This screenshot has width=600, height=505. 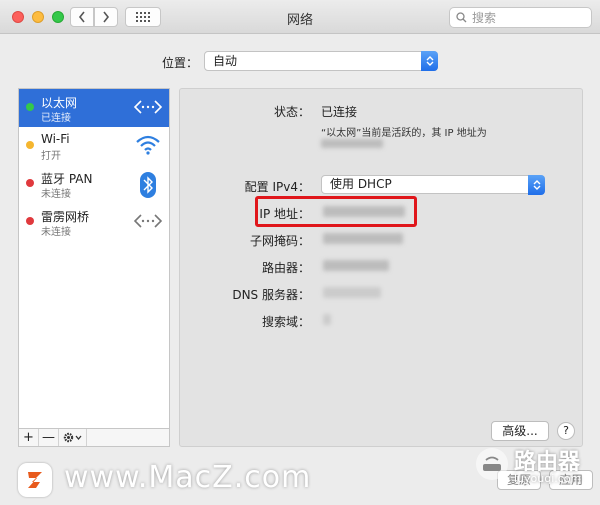 I want to click on router-icon, so click(x=492, y=464).